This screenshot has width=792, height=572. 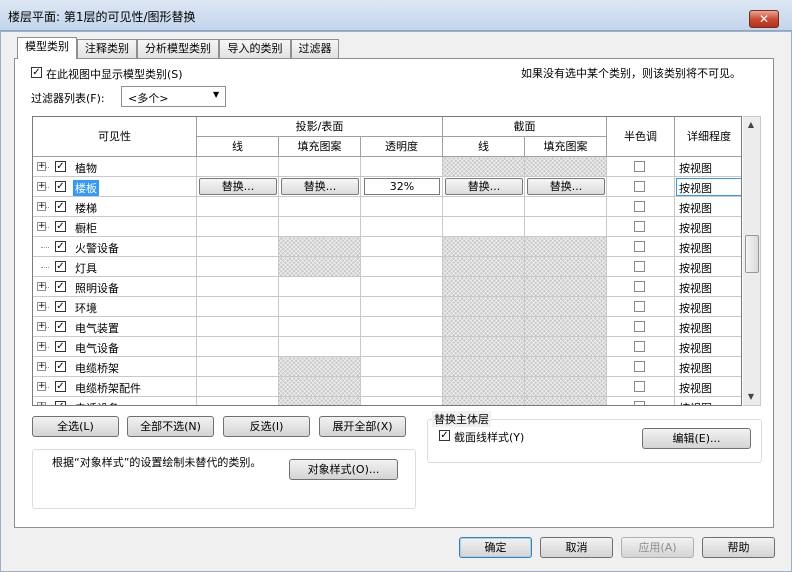 What do you see at coordinates (387, 367) in the screenshot?
I see `table-row: + ✓ 电缆桥架 按视图` at bounding box center [387, 367].